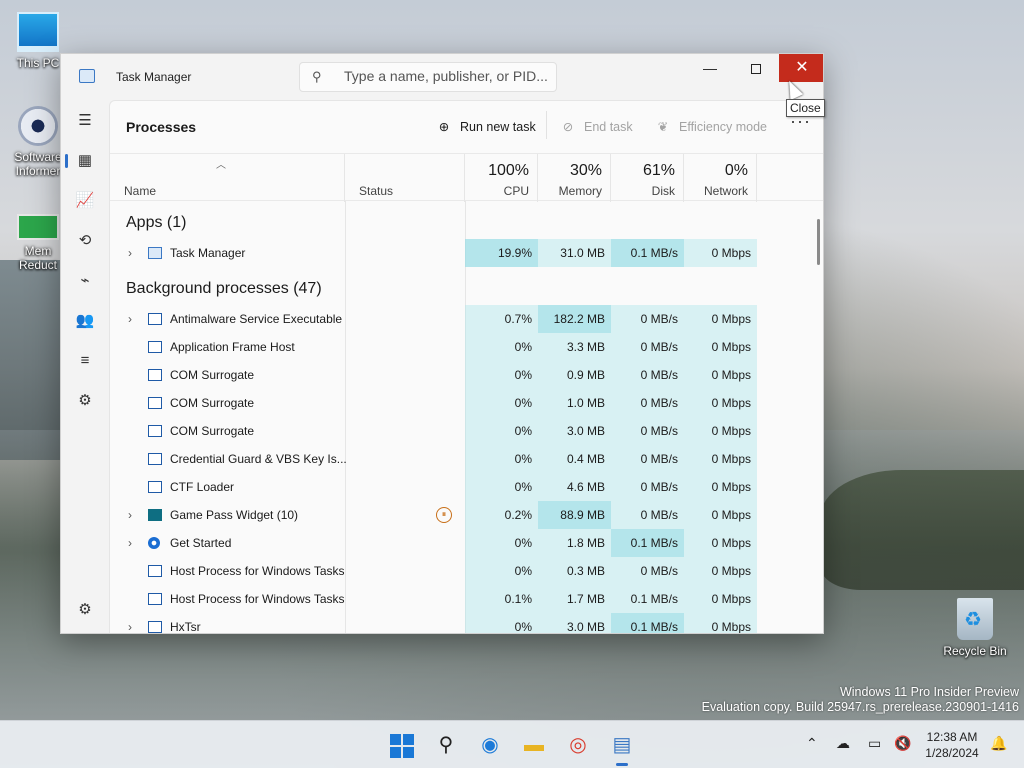 Image resolution: width=1024 pixels, height=768 pixels. Describe the element at coordinates (818, 242) in the screenshot. I see `vertical-scrollbar` at that location.